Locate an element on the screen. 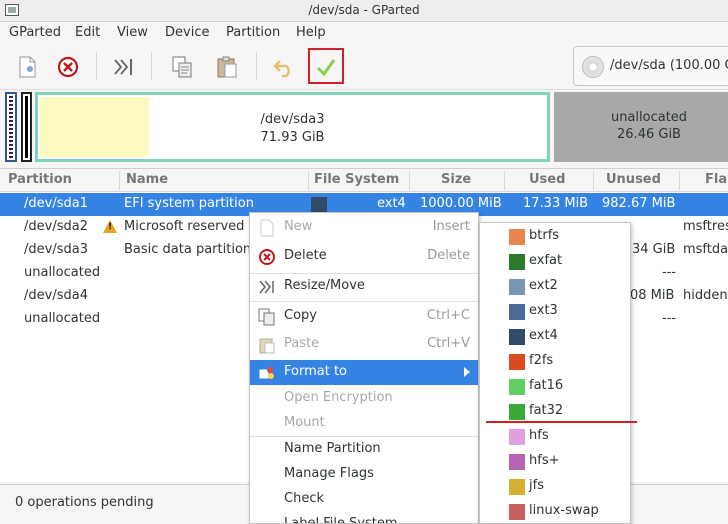 The width and height of the screenshot is (728, 524). cell-used: 17.33 MiB is located at coordinates (556, 203).